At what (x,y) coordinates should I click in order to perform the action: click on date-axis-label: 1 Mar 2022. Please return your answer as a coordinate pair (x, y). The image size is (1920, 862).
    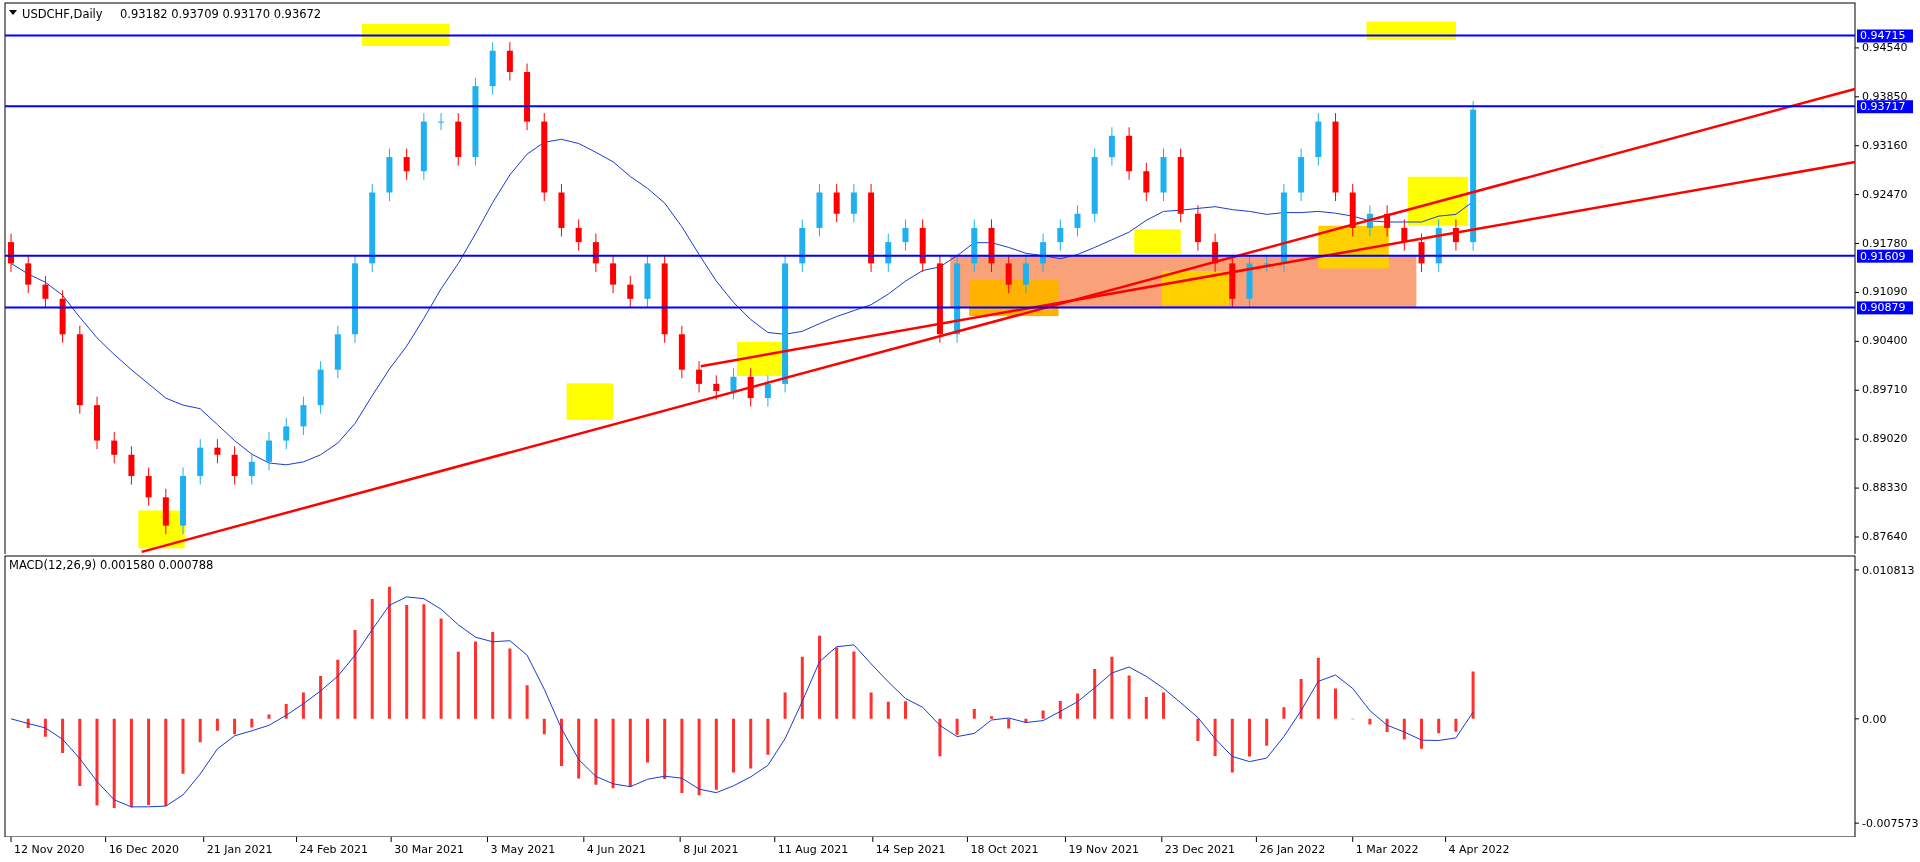
    Looking at the image, I should click on (1387, 850).